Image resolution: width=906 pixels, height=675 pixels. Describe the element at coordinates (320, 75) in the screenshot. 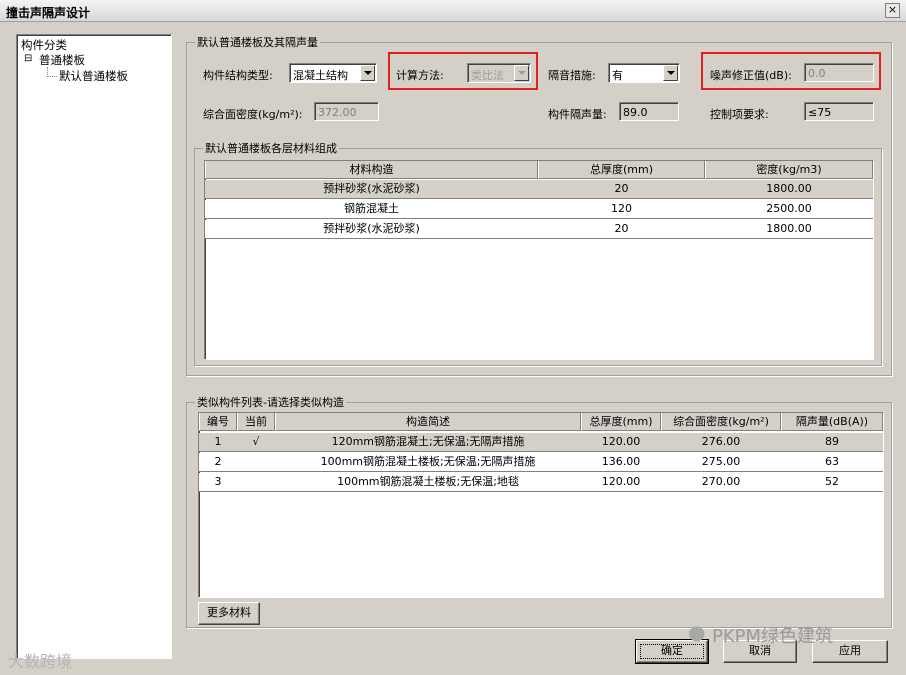

I see `structure-type-value: 混凝土结构` at that location.